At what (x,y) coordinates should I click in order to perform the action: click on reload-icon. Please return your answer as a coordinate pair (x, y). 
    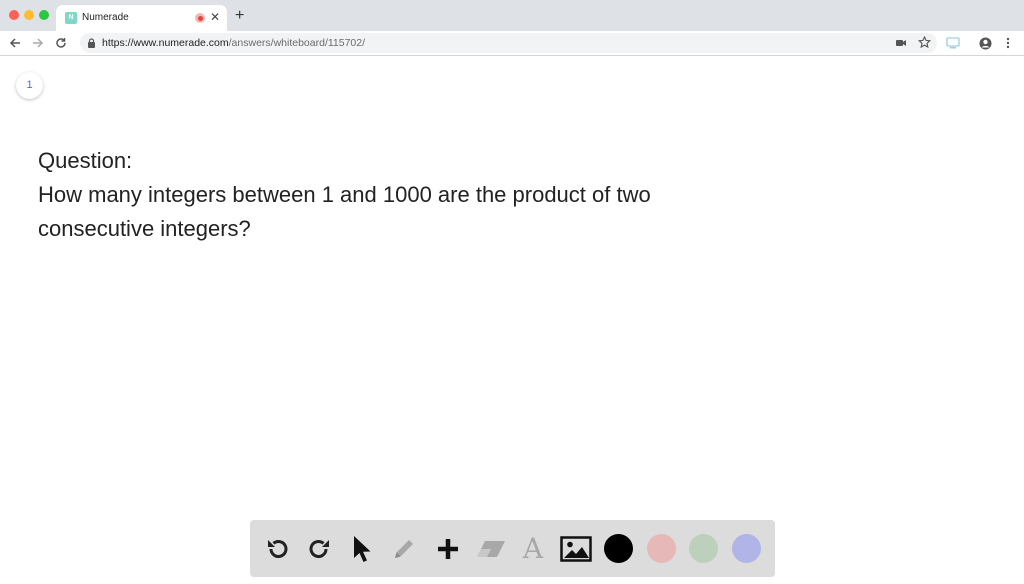
    Looking at the image, I should click on (61, 43).